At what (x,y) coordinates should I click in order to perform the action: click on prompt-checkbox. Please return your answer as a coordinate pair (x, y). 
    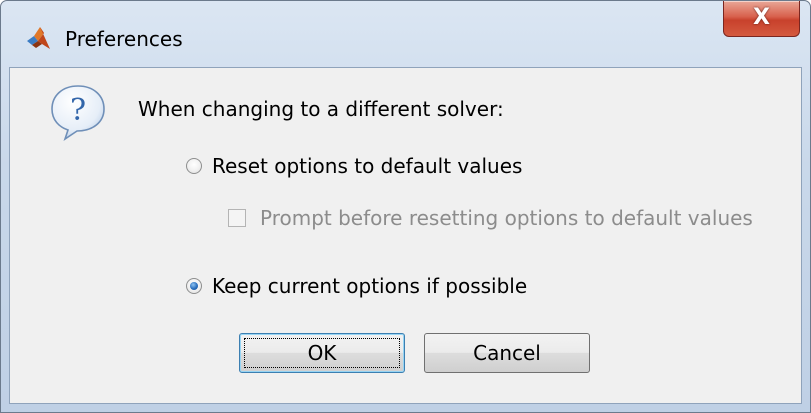
    Looking at the image, I should click on (237, 218).